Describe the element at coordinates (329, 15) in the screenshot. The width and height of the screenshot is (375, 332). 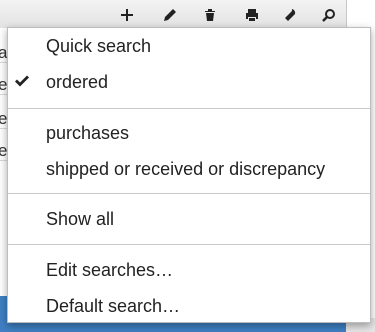
I see `search-icon` at that location.